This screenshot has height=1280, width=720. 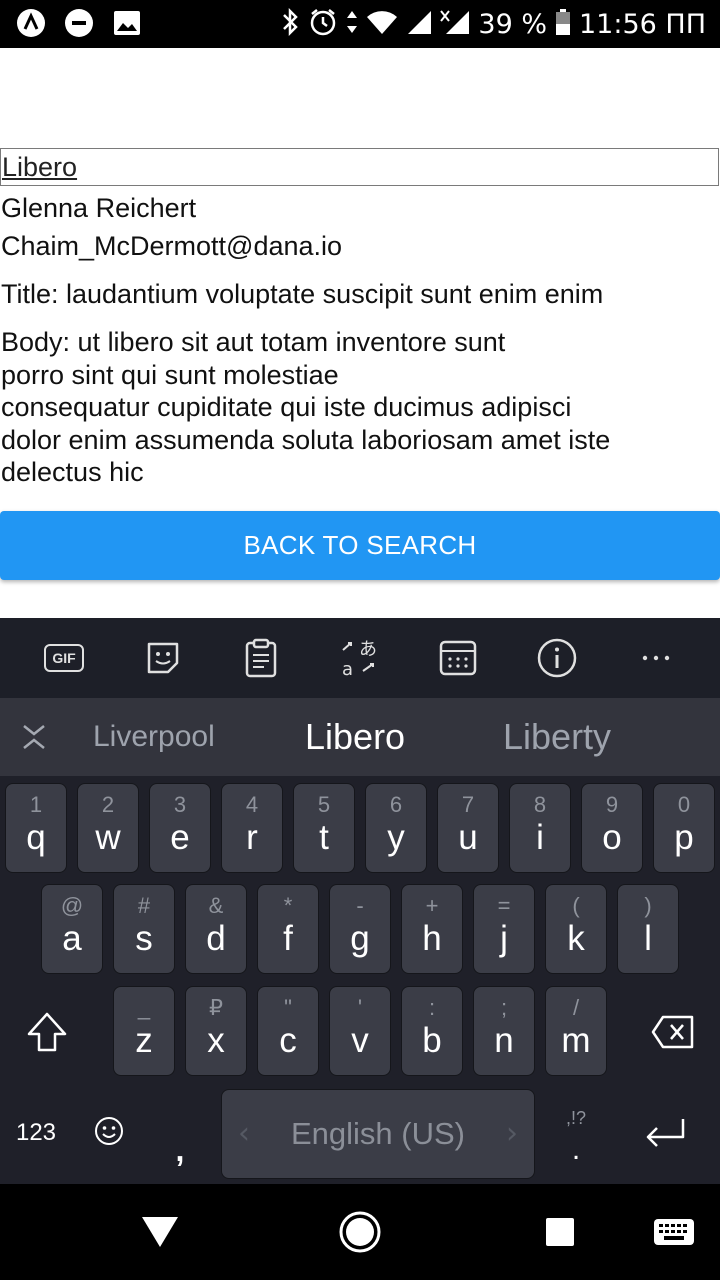 I want to click on key-hint: 8, so click(x=540, y=804).